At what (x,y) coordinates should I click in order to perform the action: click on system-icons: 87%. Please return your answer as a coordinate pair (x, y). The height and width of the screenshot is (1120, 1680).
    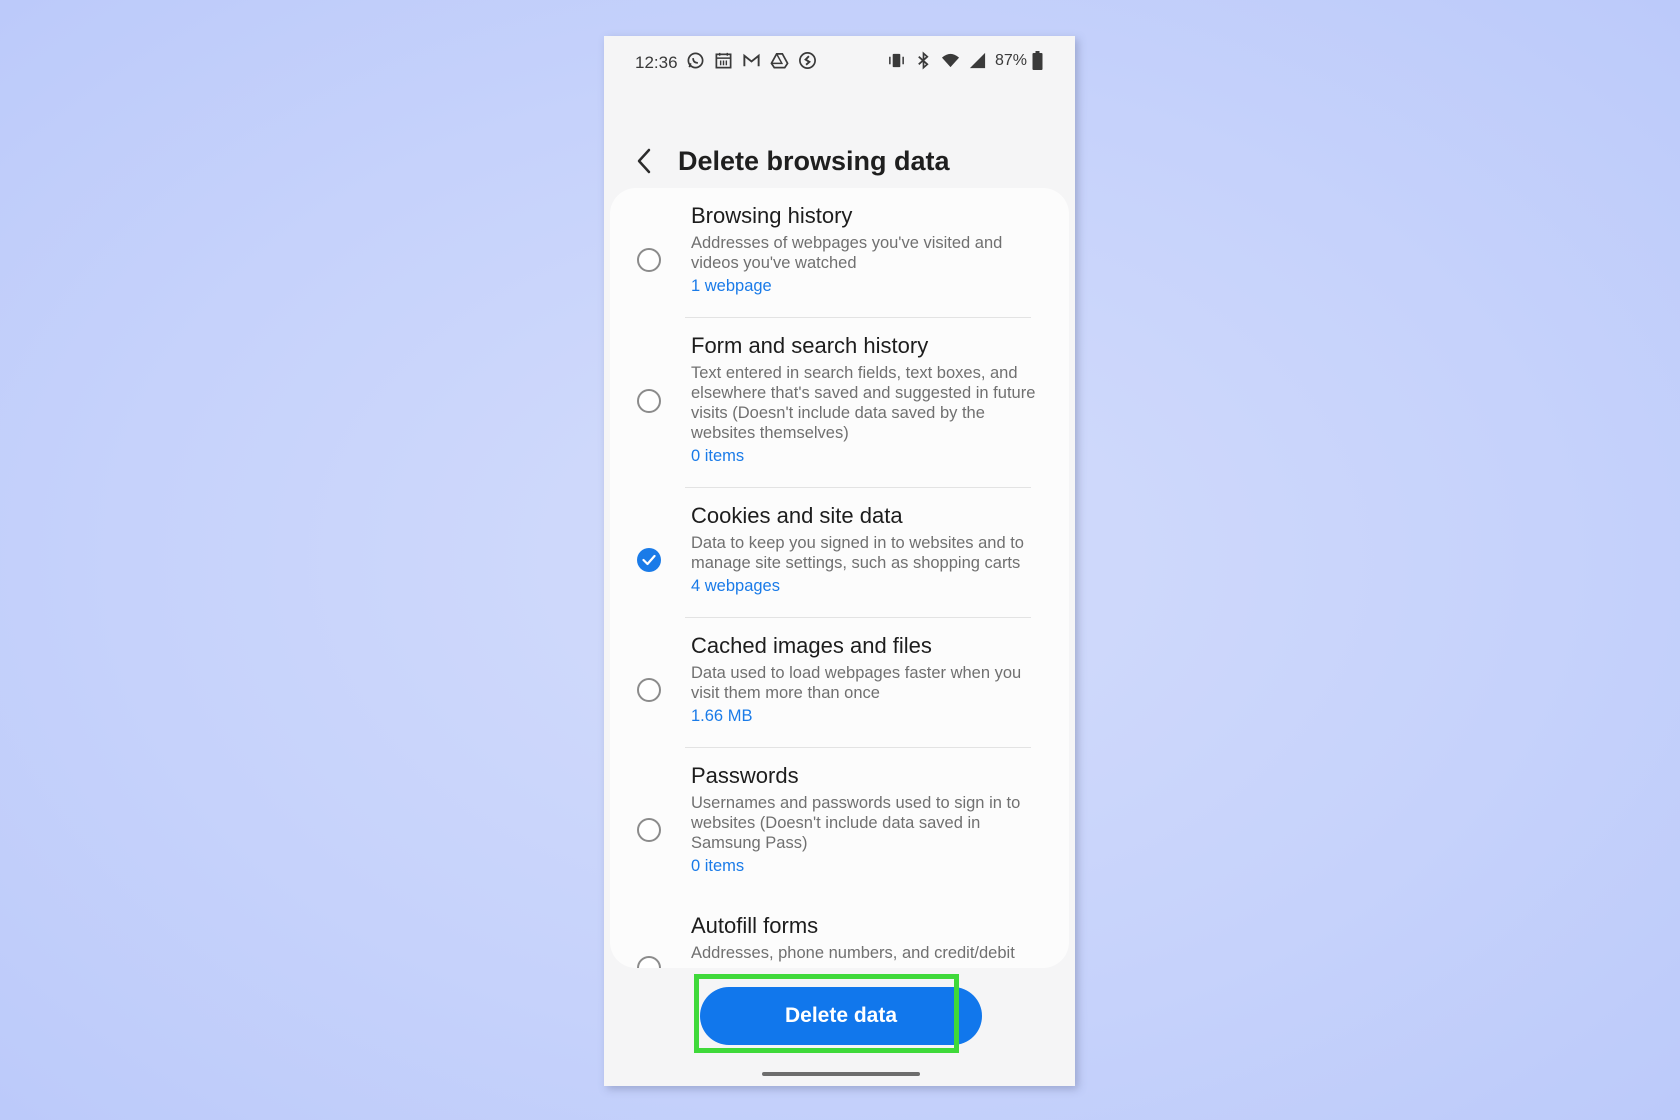
    Looking at the image, I should click on (965, 60).